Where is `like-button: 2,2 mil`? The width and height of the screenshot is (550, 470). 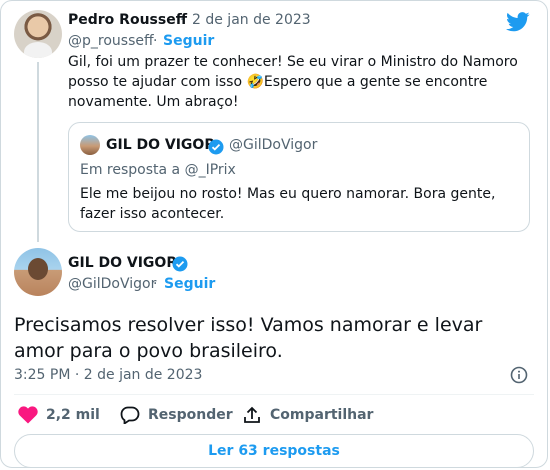
like-button: 2,2 mil is located at coordinates (59, 415).